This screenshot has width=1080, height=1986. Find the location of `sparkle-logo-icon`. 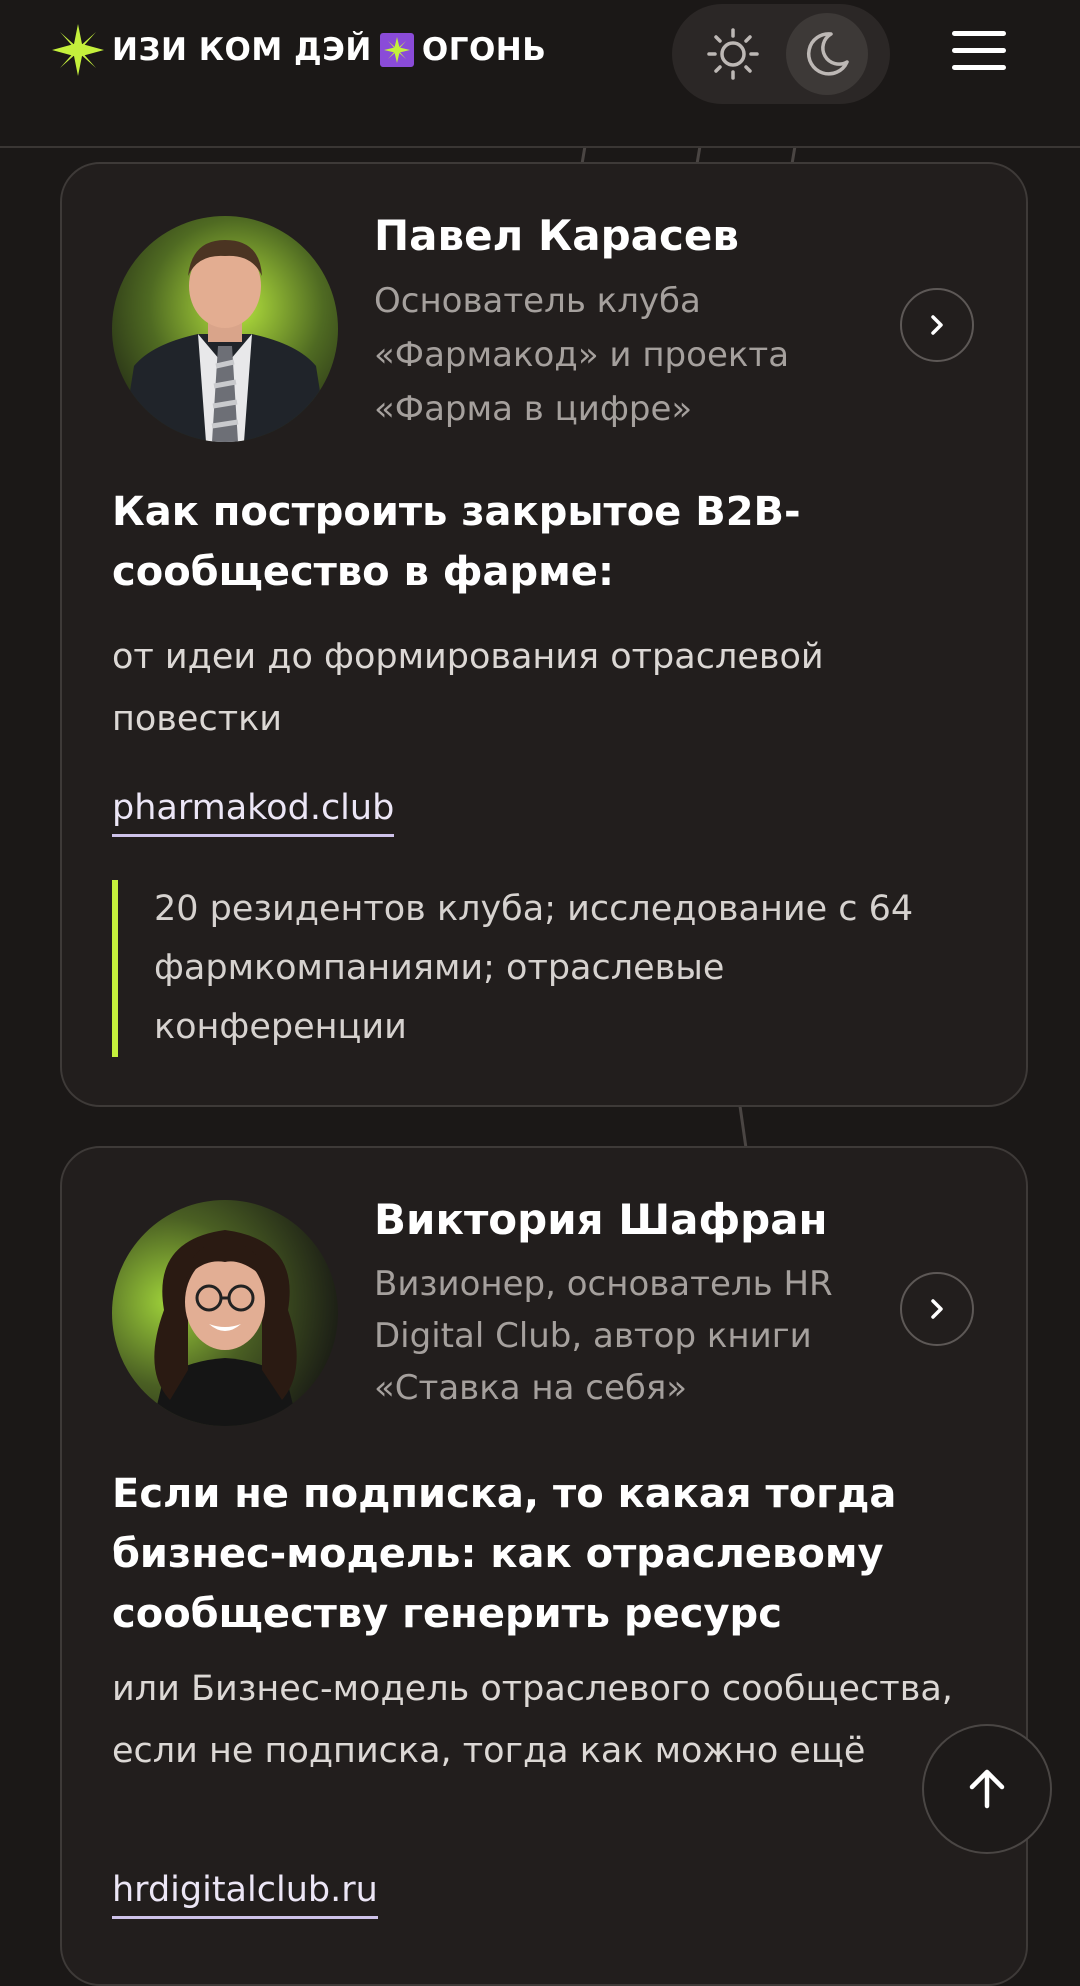

sparkle-logo-icon is located at coordinates (78, 50).